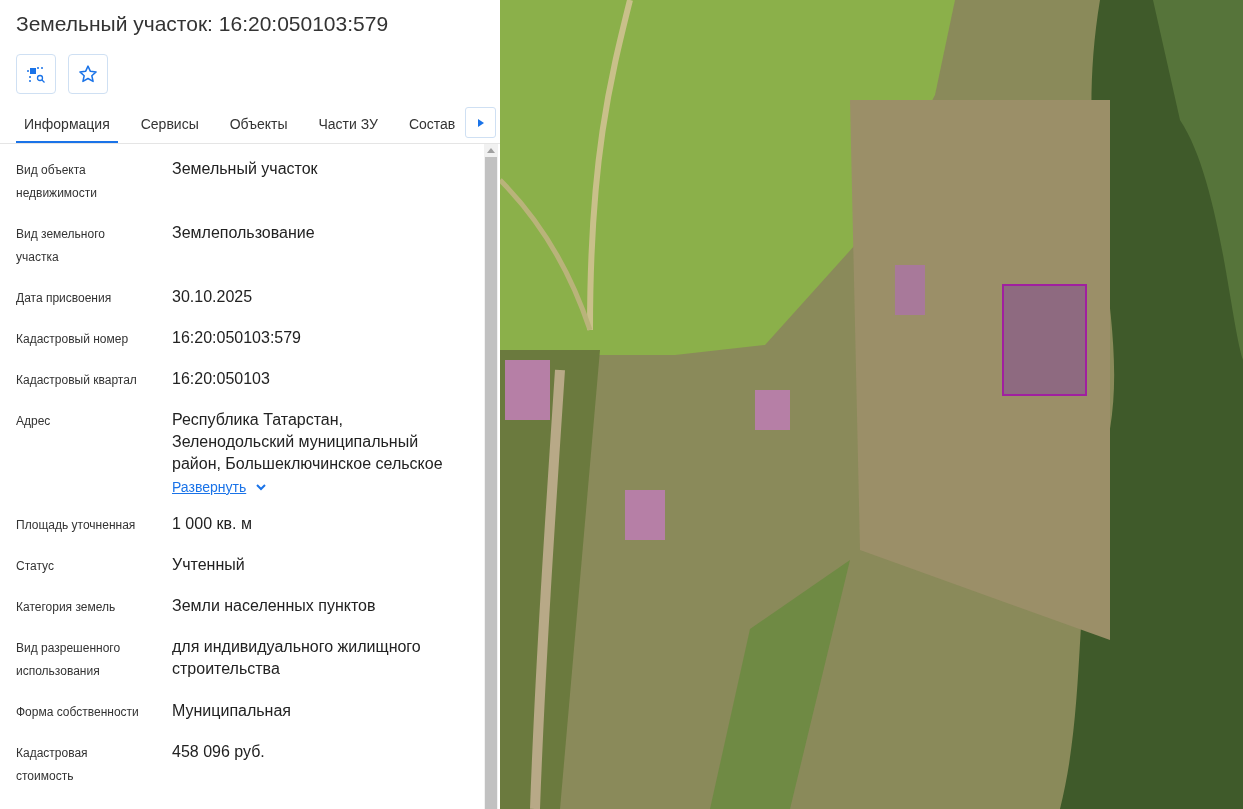 The image size is (1243, 809). Describe the element at coordinates (52, 765) in the screenshot. I see `field-label: Кадастровая стоимость` at that location.